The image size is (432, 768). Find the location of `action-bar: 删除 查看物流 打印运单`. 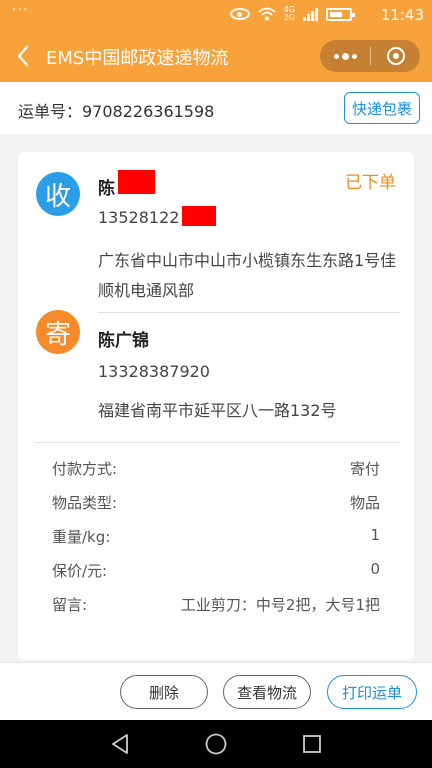

action-bar: 删除 查看物流 打印运单 is located at coordinates (216, 691).